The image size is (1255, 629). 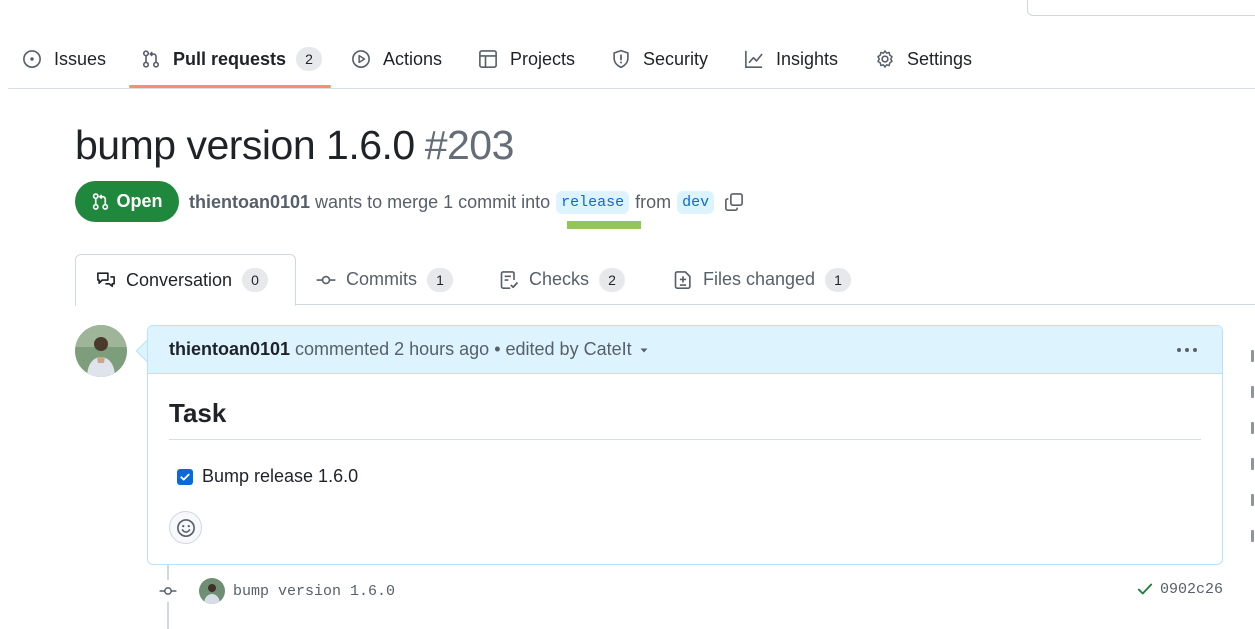 I want to click on shield-icon, so click(x=621, y=59).